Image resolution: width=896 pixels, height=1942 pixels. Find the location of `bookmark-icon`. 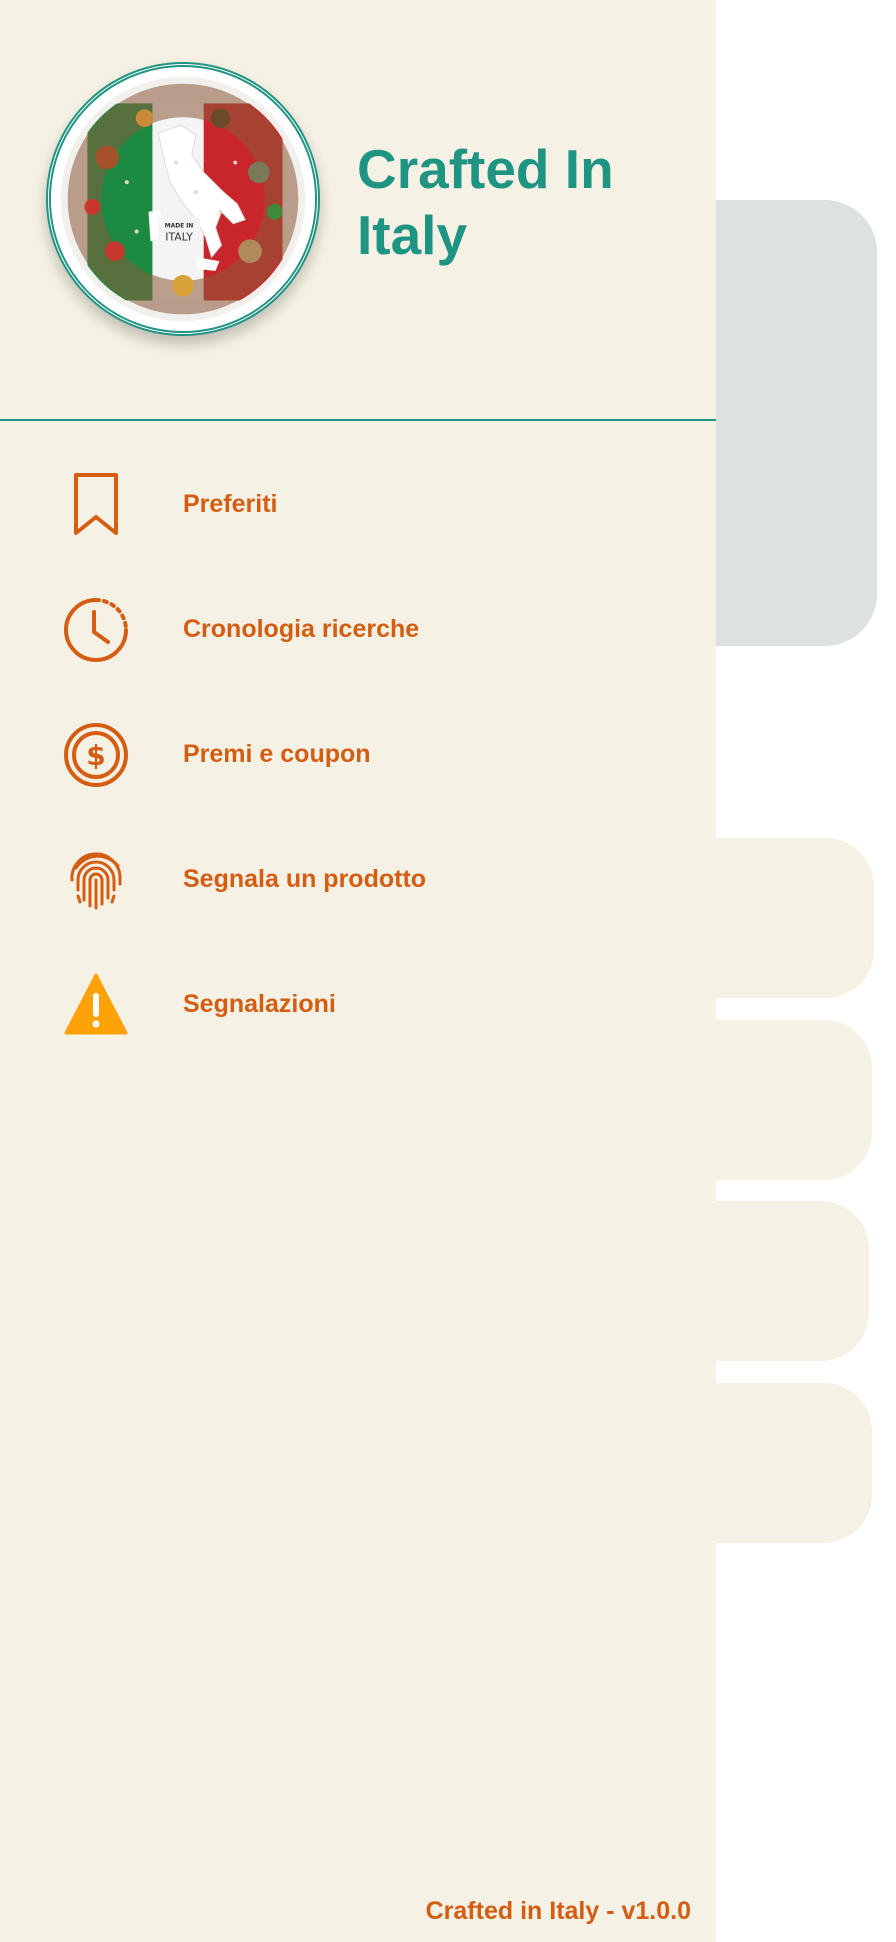

bookmark-icon is located at coordinates (96, 505).